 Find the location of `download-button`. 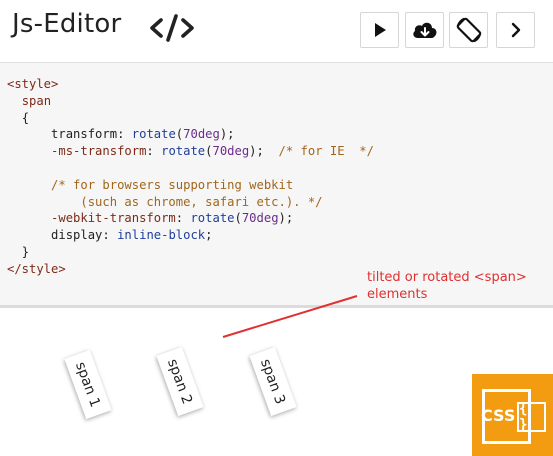

download-button is located at coordinates (424, 30).